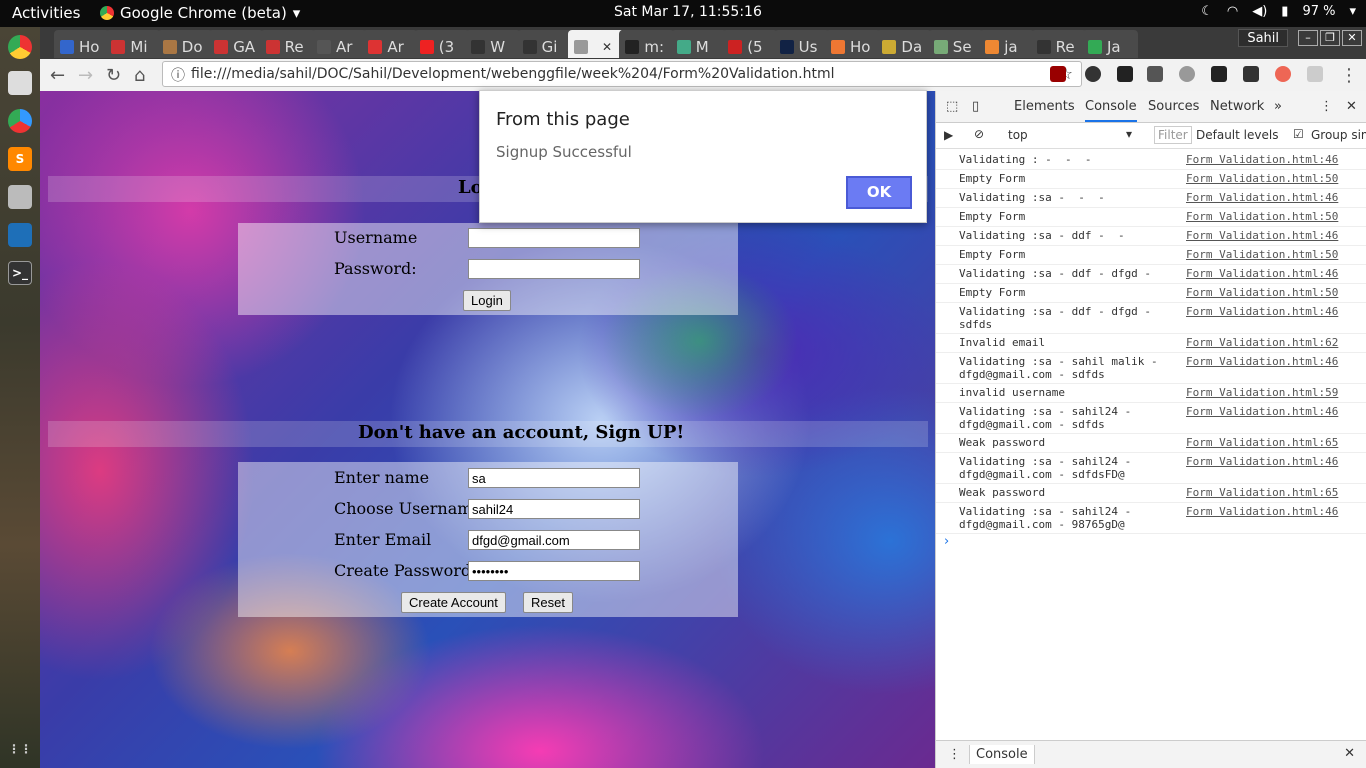 The height and width of the screenshot is (768, 1366). What do you see at coordinates (20, 197) in the screenshot?
I see `camera-icon` at bounding box center [20, 197].